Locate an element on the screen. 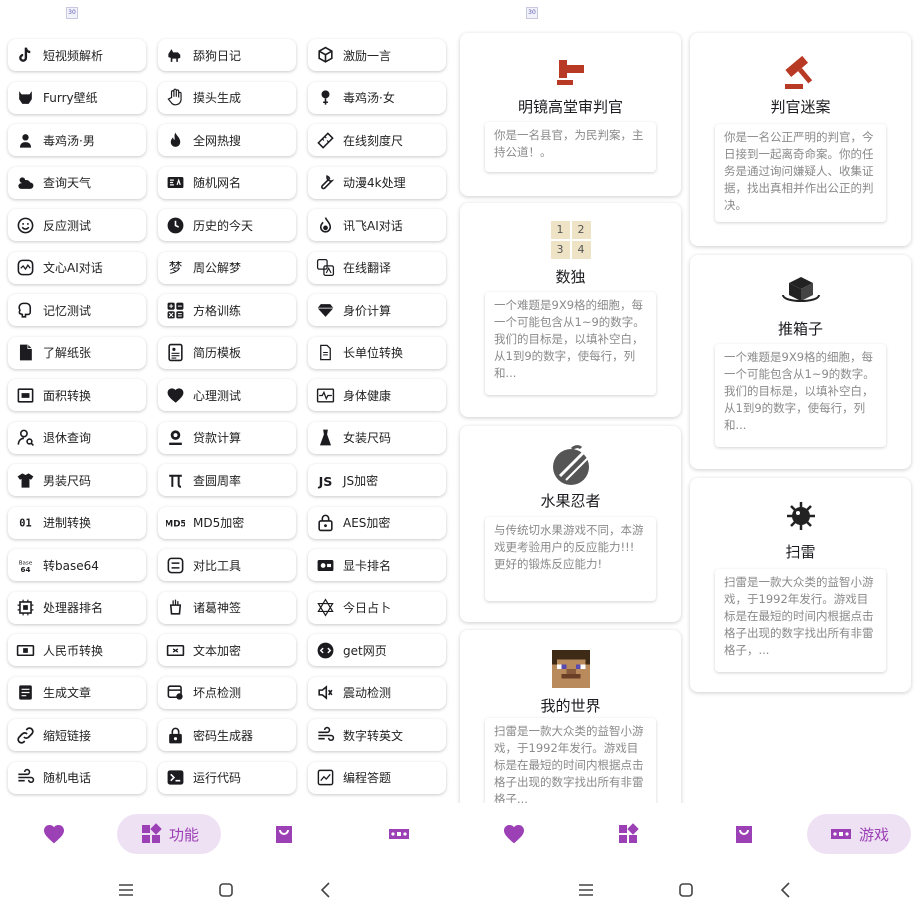  tool-button: get网页 is located at coordinates (377, 650).